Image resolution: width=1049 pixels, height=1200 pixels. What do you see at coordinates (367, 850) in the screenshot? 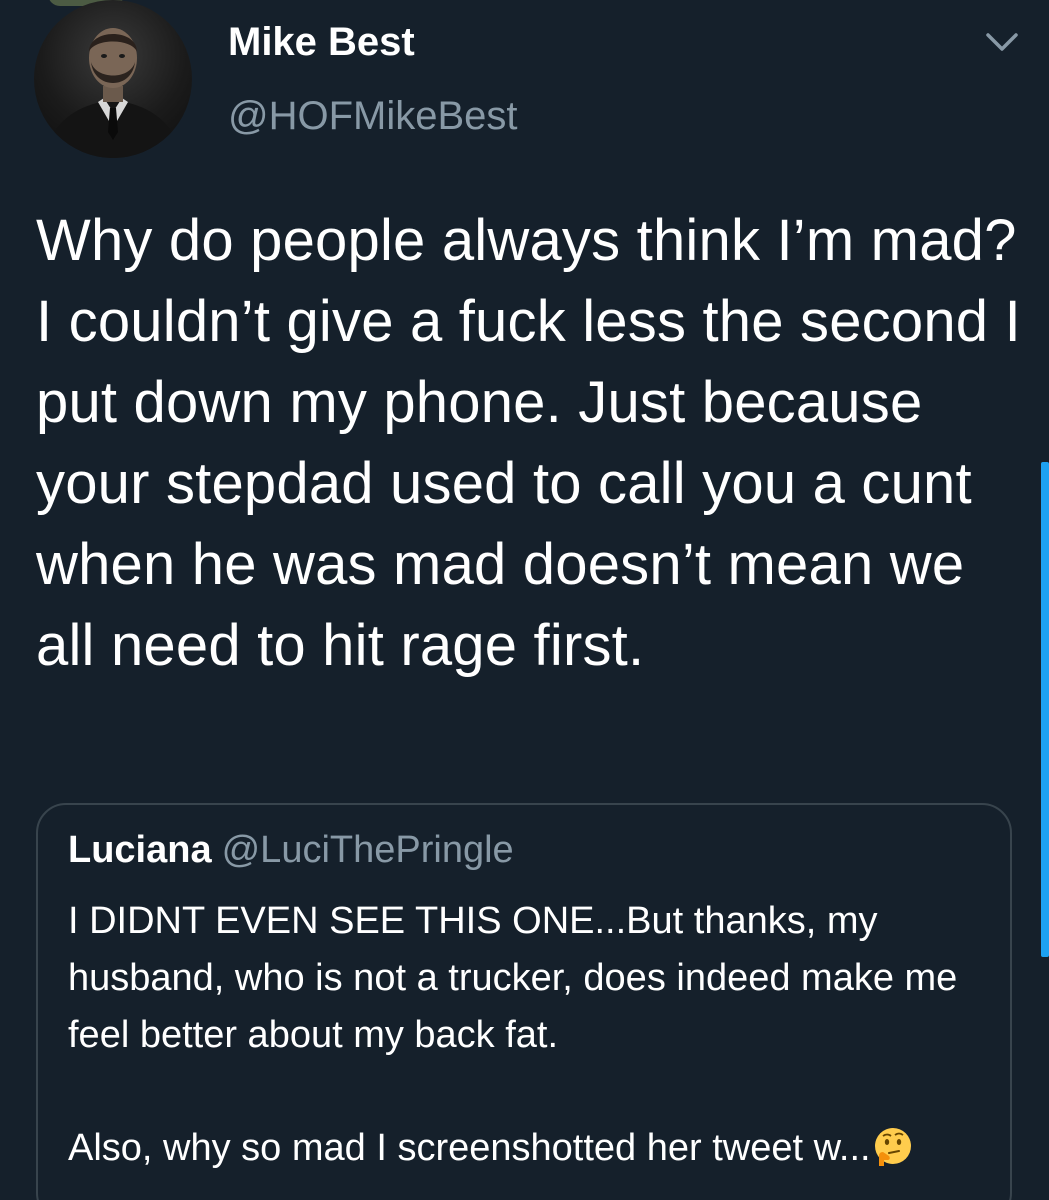
I see `quoted-author-handle: @LuciThePringle` at bounding box center [367, 850].